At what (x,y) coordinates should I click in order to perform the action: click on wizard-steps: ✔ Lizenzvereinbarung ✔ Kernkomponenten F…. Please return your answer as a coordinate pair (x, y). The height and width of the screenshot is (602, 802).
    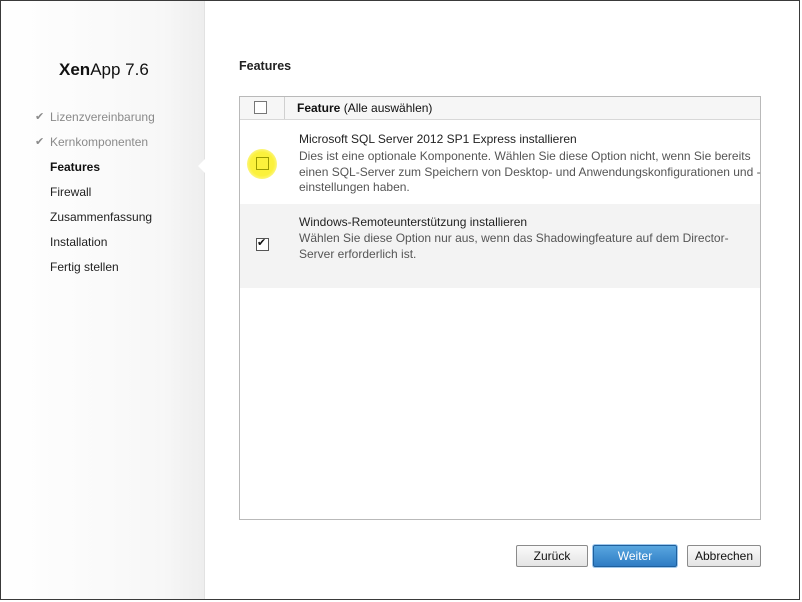
    Looking at the image, I should click on (95, 196).